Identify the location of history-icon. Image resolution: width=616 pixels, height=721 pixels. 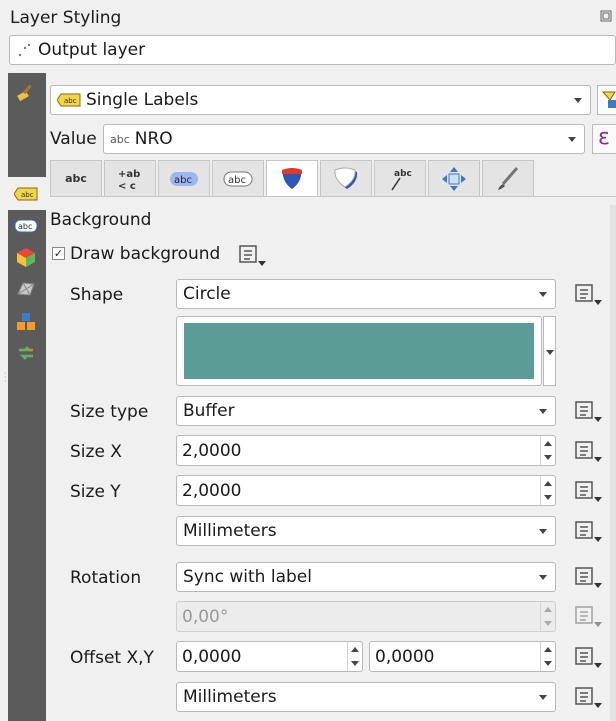
(26, 353).